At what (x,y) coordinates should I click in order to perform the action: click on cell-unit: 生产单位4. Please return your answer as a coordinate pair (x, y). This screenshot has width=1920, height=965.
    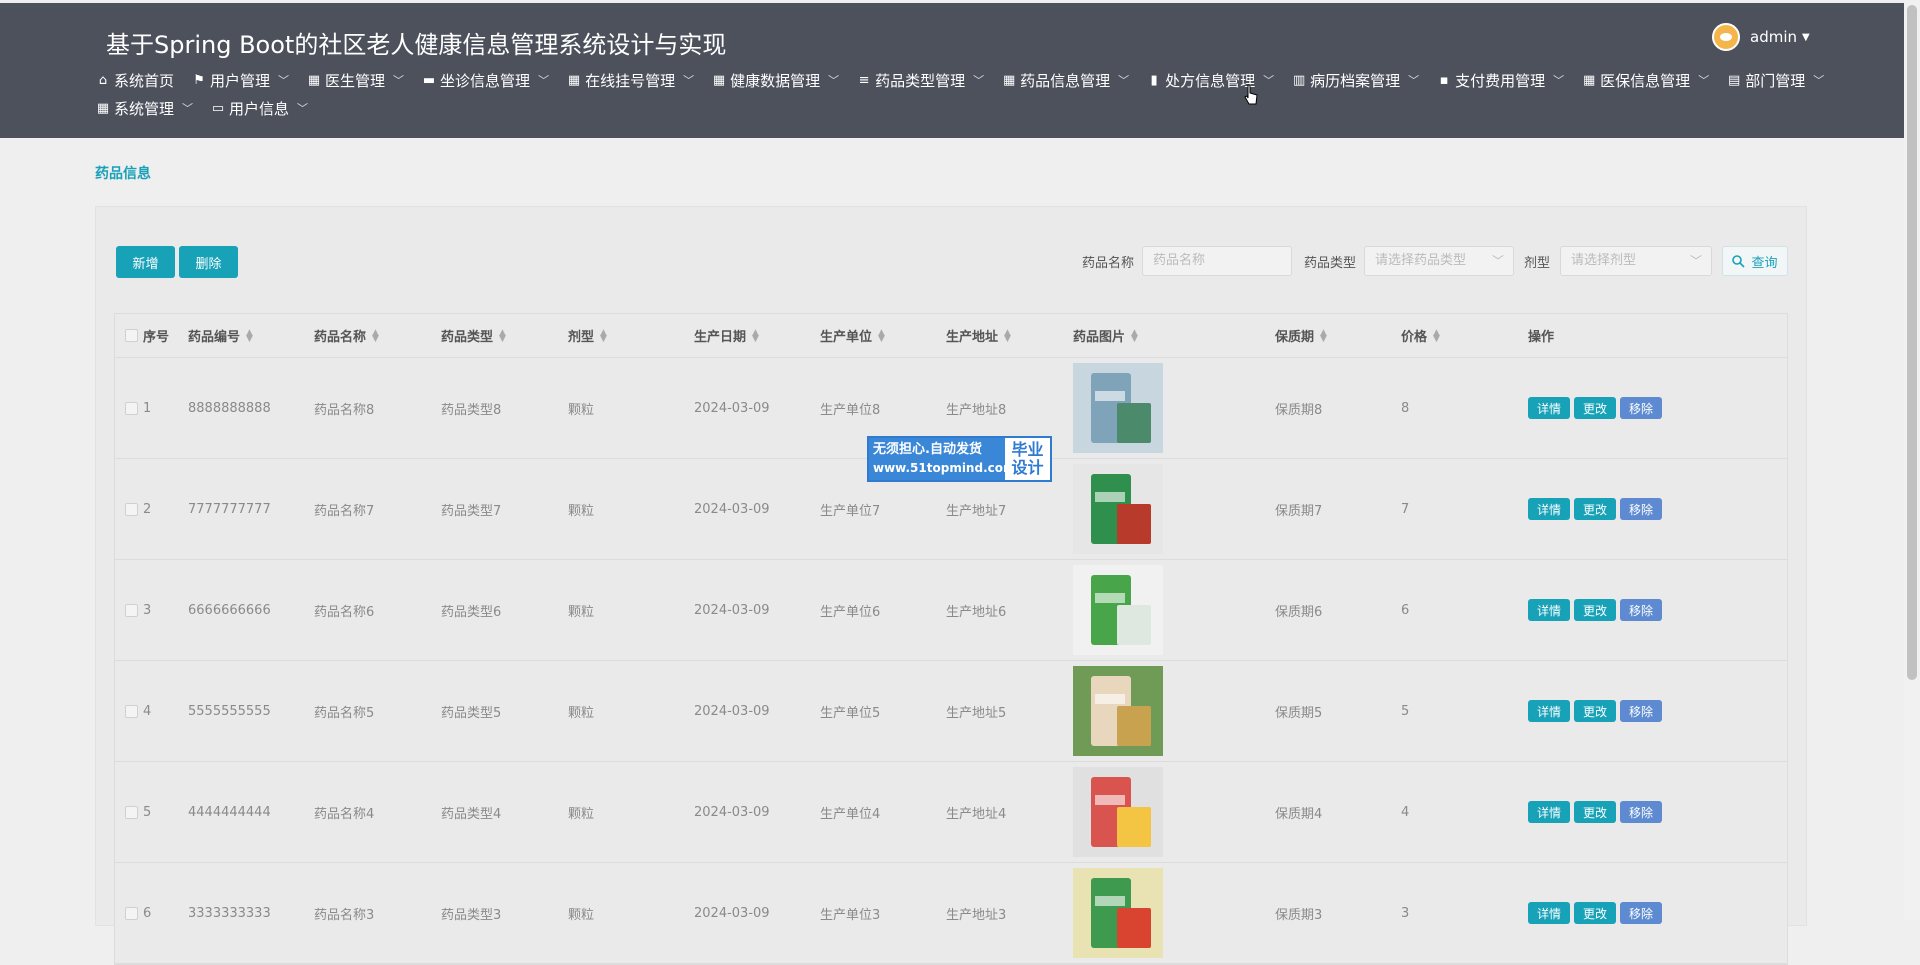
    Looking at the image, I should click on (850, 814).